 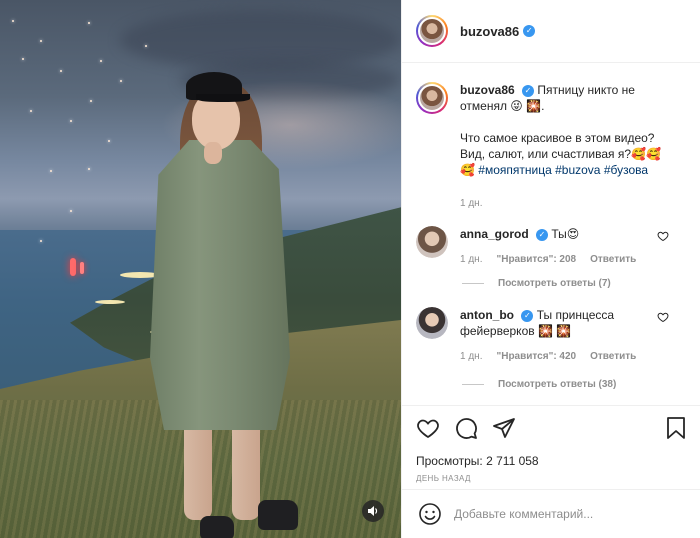 I want to click on sound-toggle-button, so click(x=373, y=511).